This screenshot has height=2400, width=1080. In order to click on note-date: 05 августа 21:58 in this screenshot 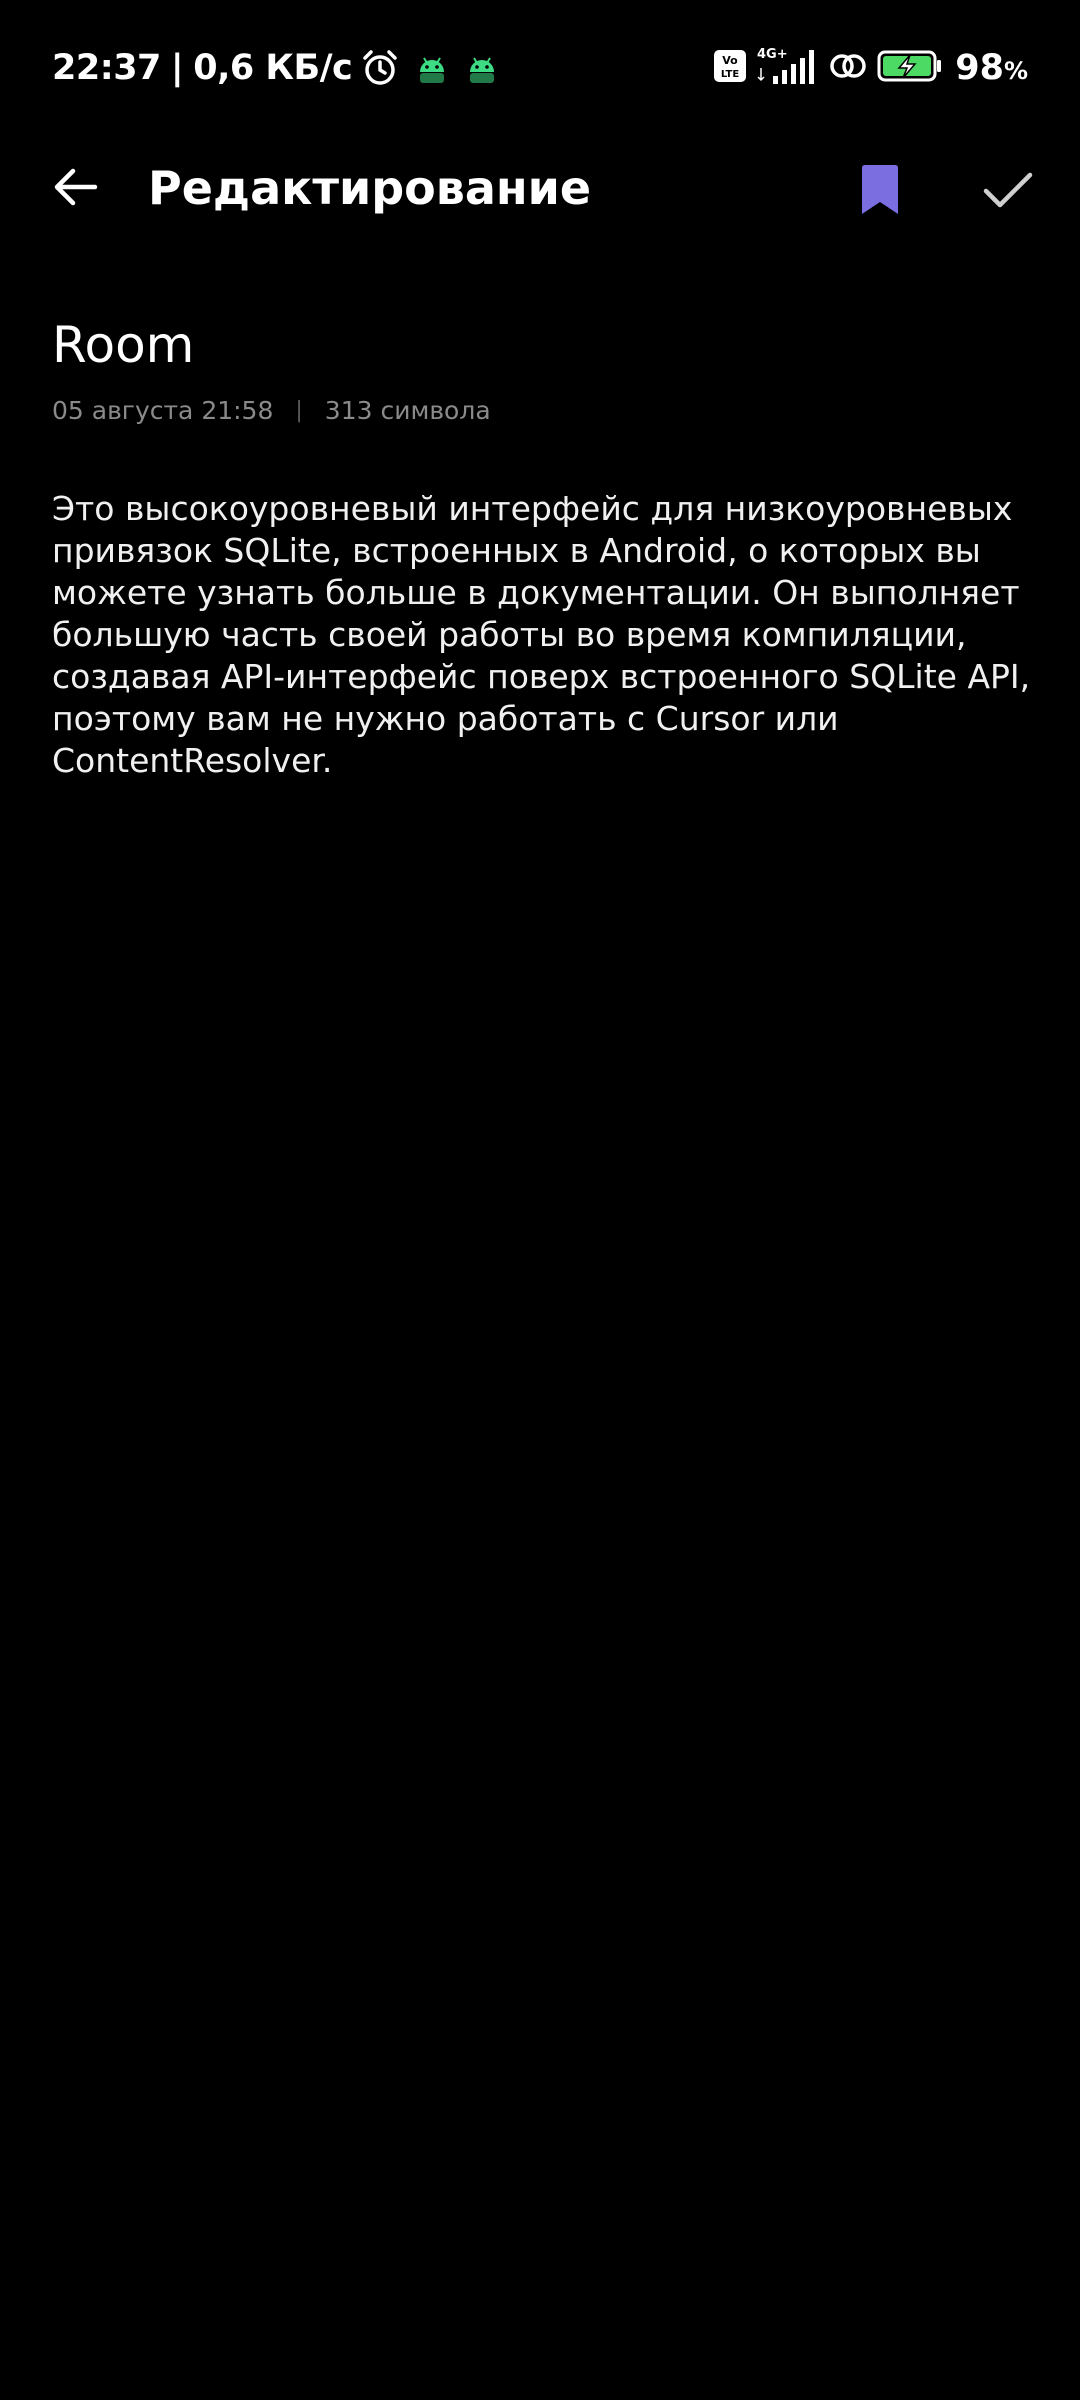, I will do `click(163, 410)`.